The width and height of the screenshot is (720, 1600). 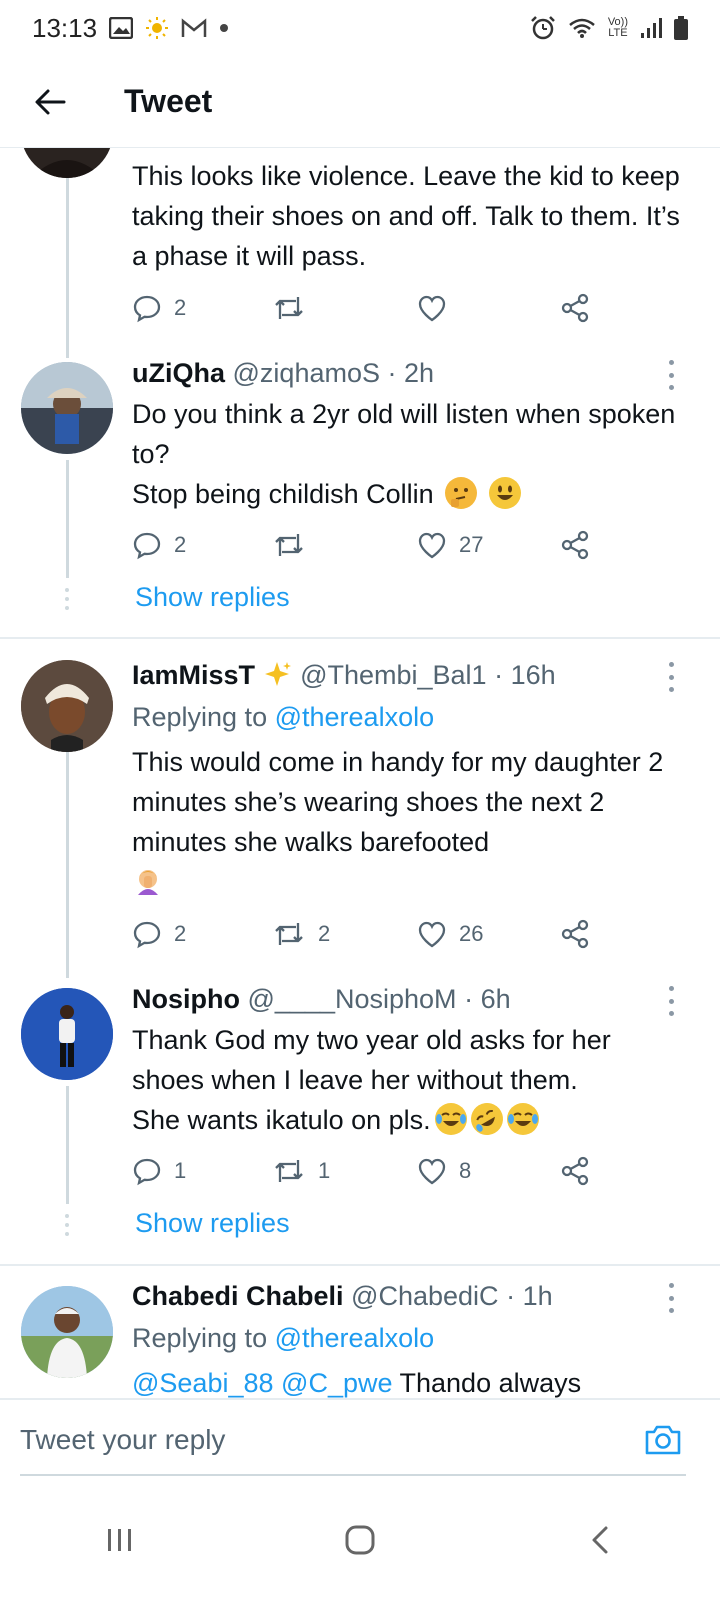 What do you see at coordinates (681, 28) in the screenshot?
I see `battery-icon` at bounding box center [681, 28].